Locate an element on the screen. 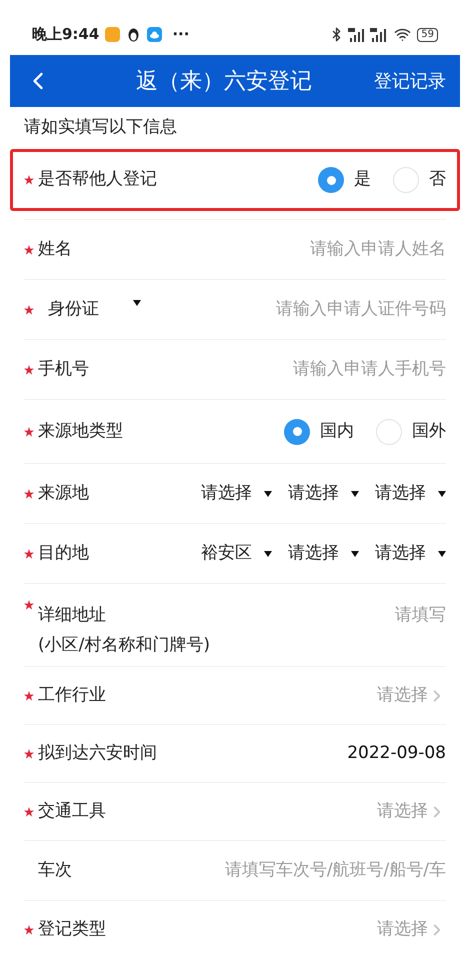 The width and height of the screenshot is (470, 956). radio-label: 是 is located at coordinates (362, 180).